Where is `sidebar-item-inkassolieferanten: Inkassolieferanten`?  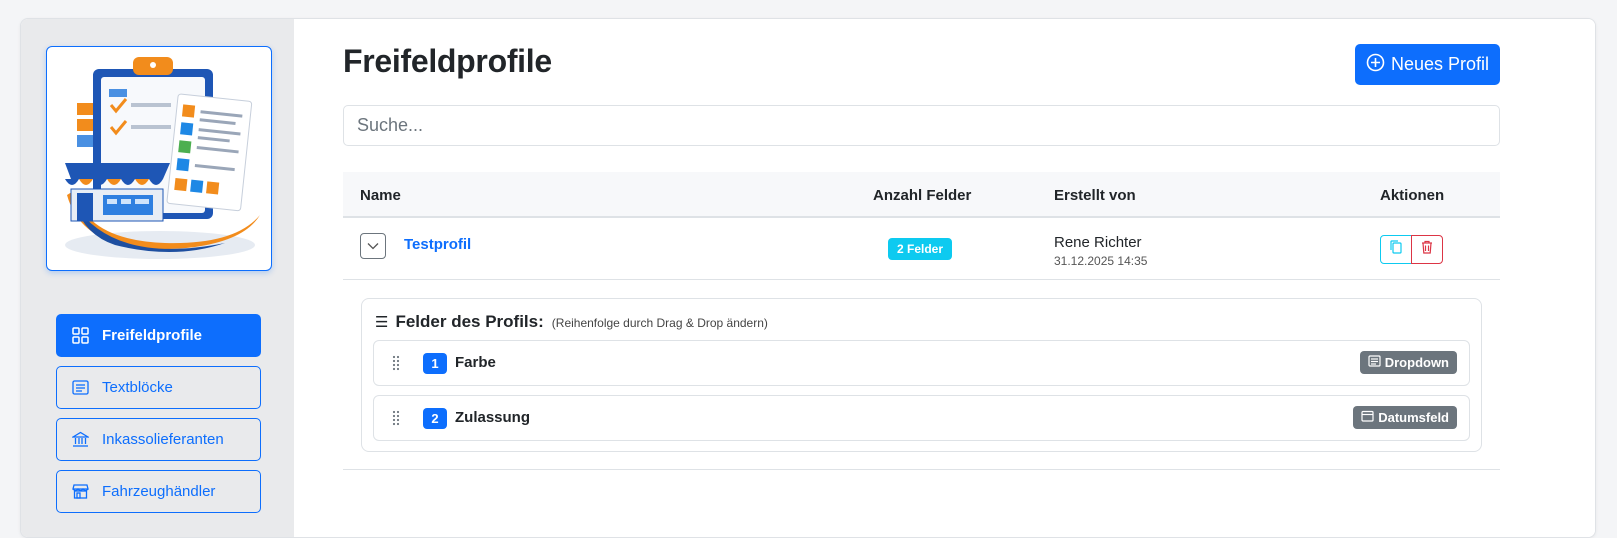 sidebar-item-inkassolieferanten: Inkassolieferanten is located at coordinates (158, 439).